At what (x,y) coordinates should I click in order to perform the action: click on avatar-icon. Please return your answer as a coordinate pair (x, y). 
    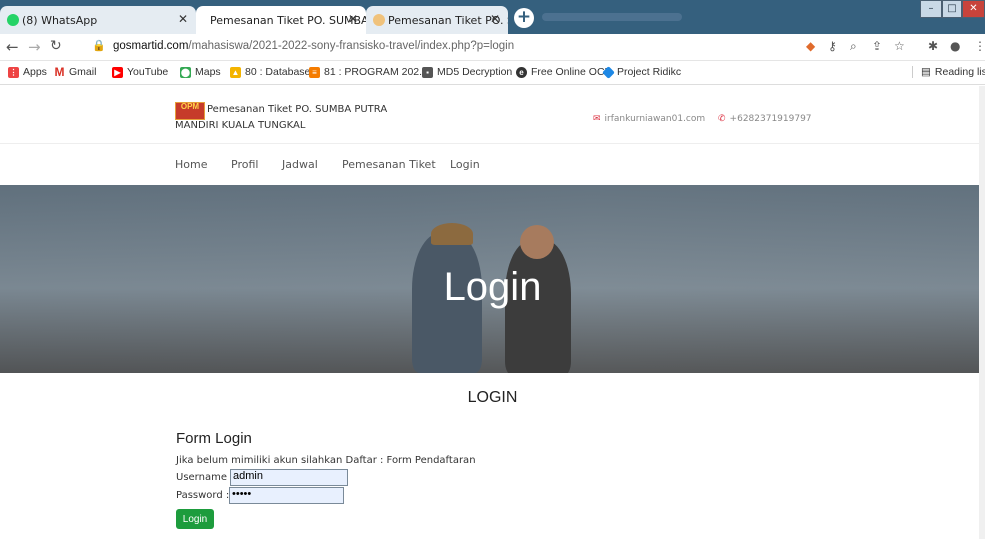
    Looking at the image, I should click on (379, 20).